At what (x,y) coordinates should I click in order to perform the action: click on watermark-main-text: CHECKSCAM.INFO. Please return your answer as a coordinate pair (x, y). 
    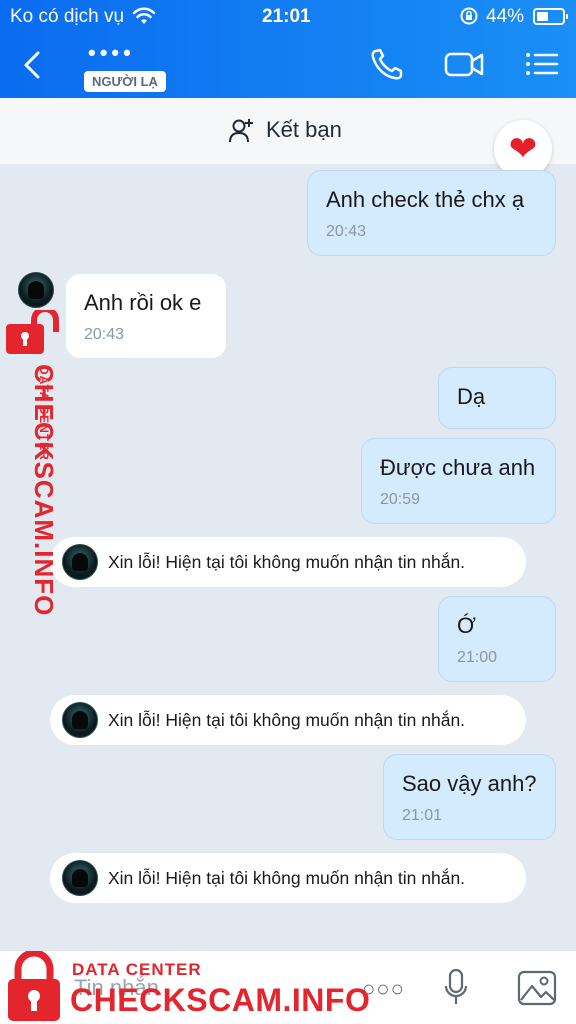
    Looking at the image, I should click on (220, 1000).